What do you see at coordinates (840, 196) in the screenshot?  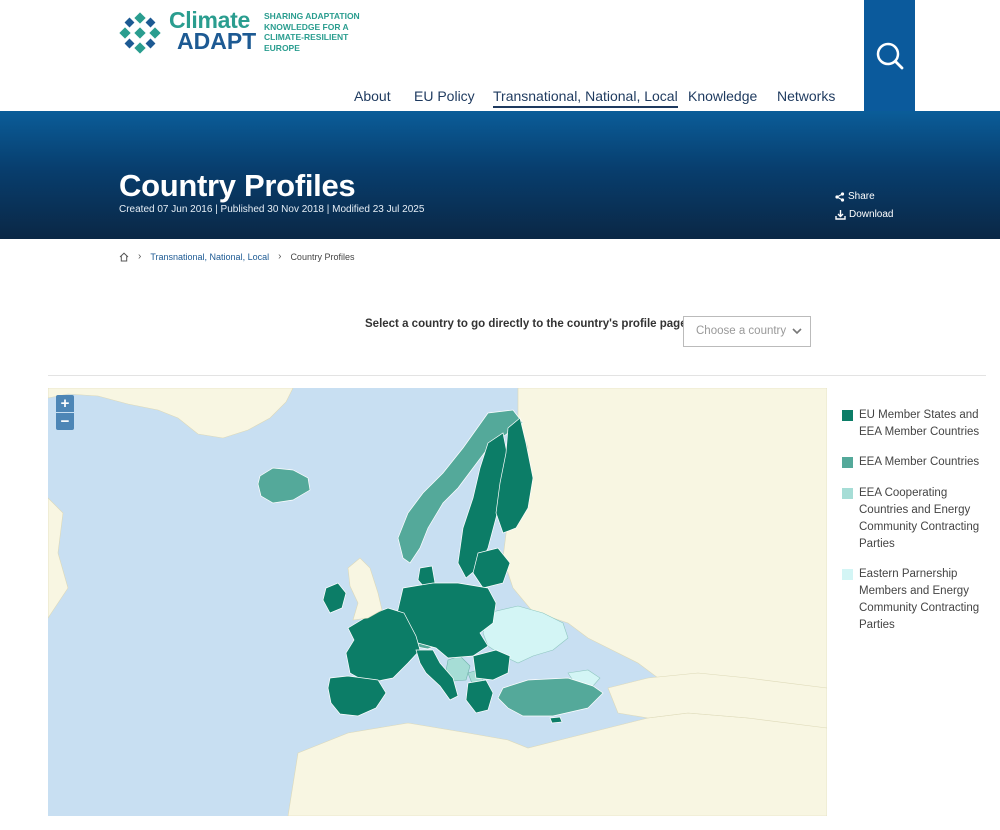 I see `share-icon` at bounding box center [840, 196].